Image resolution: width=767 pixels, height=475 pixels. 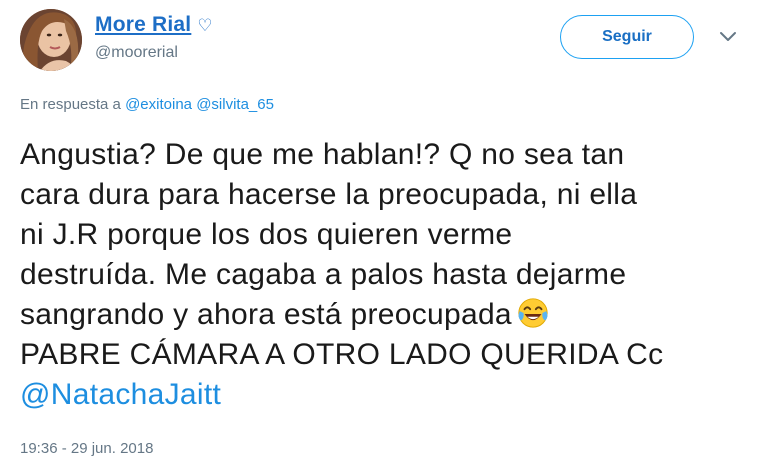 I want to click on tweet-line: sangrando y ahora está preocupada, so click(x=266, y=314).